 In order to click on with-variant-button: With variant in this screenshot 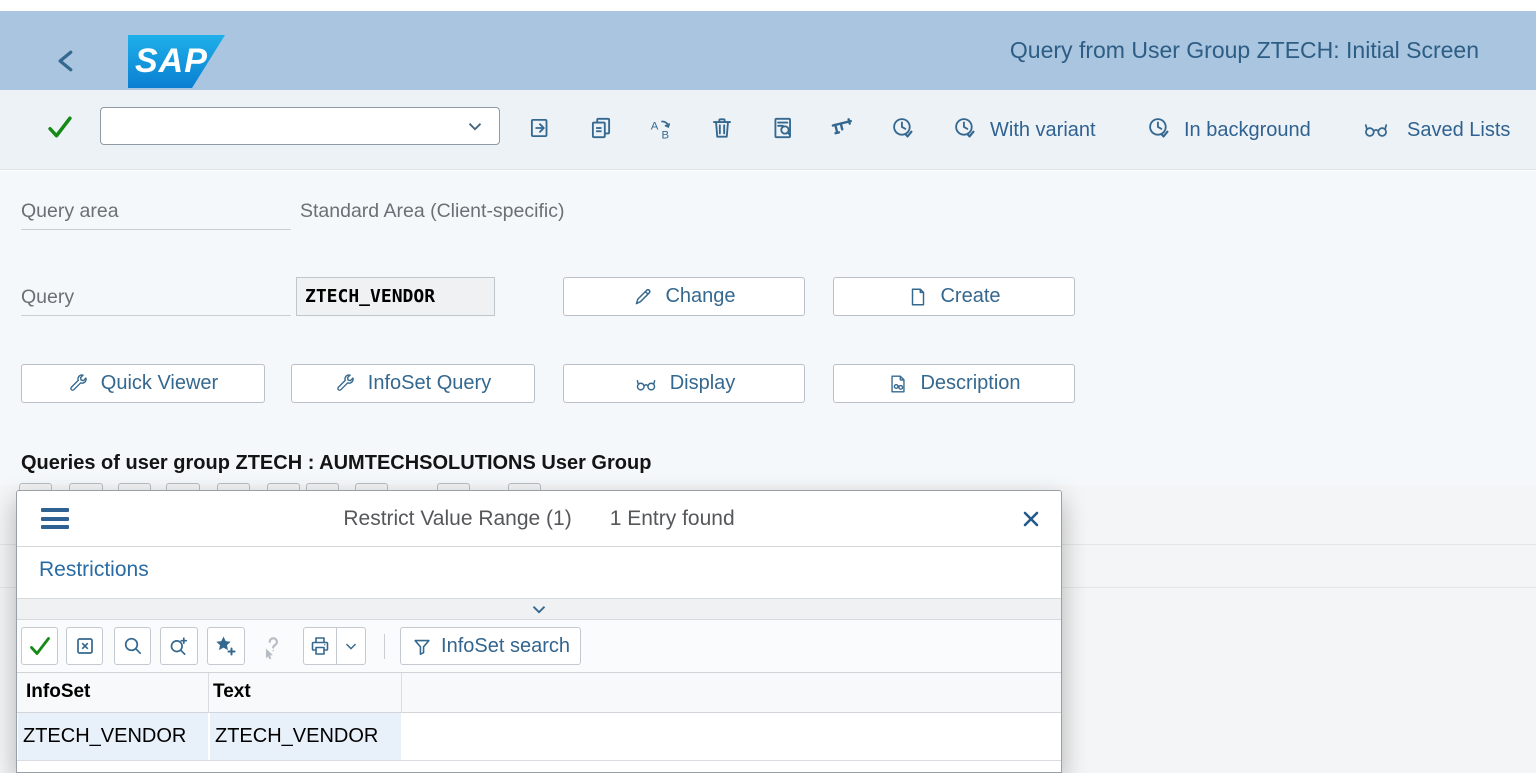, I will do `click(1043, 130)`.